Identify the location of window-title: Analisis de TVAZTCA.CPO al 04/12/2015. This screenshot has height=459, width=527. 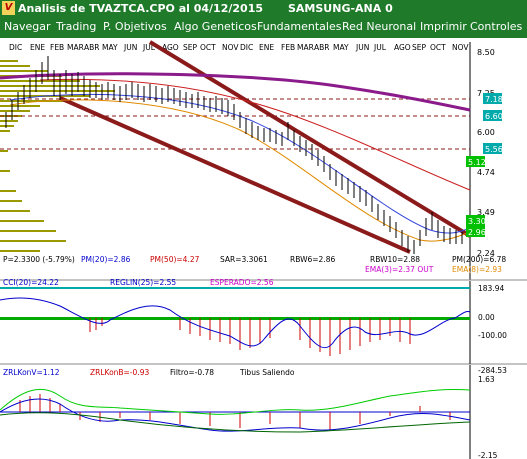
(141, 8).